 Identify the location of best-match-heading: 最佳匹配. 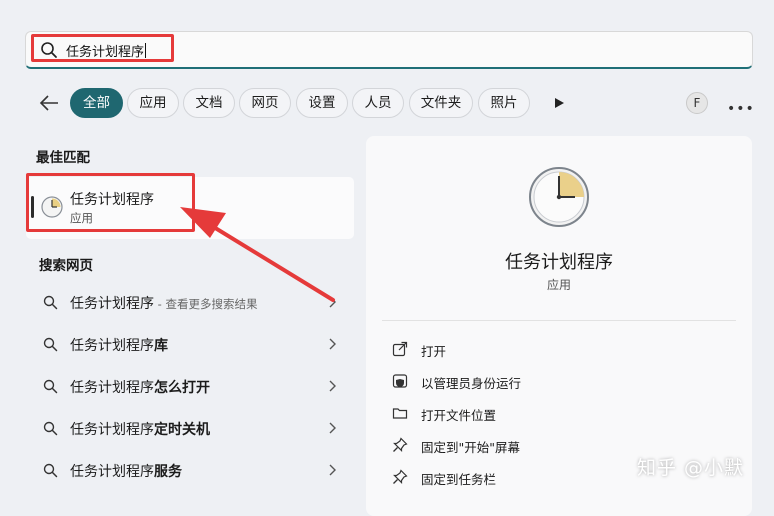
(63, 158).